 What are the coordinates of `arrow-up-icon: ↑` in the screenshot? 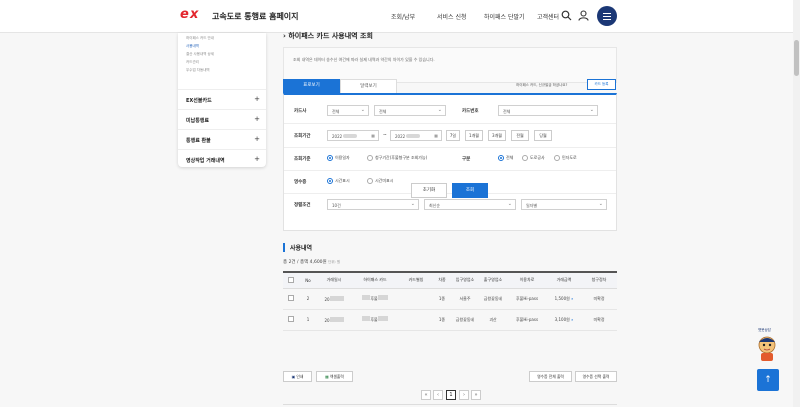 It's located at (768, 380).